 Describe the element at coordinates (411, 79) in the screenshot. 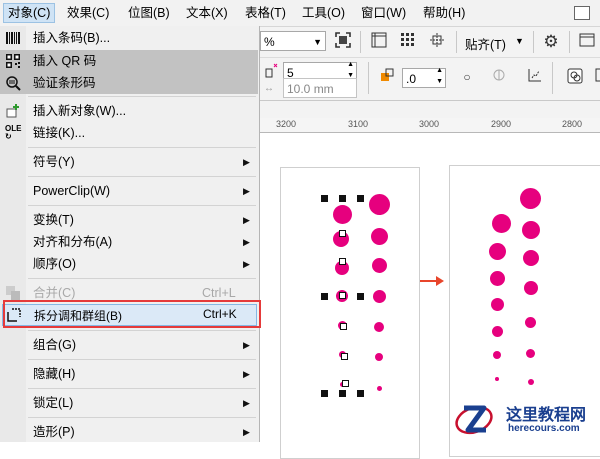

I see `blend-direction-value: .0` at that location.